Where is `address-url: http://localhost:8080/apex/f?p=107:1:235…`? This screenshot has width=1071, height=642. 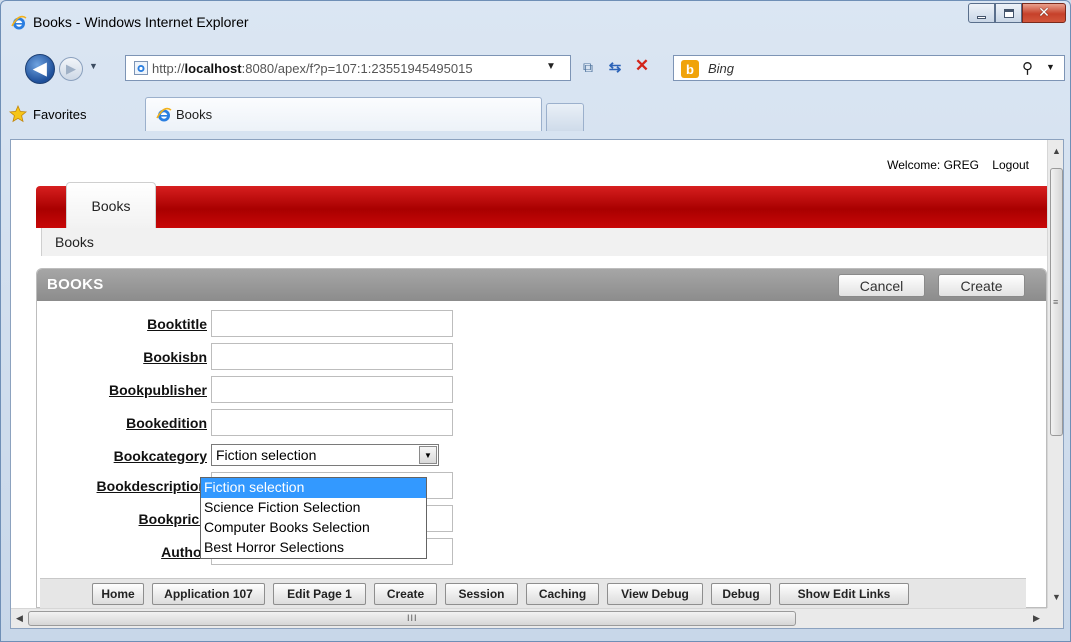
address-url: http://localhost:8080/apex/f?p=107:1:235… is located at coordinates (348, 68).